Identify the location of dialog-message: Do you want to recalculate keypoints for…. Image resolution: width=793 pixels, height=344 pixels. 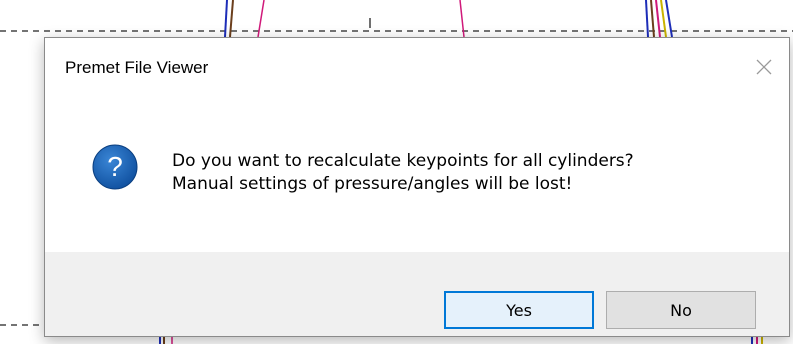
(403, 173).